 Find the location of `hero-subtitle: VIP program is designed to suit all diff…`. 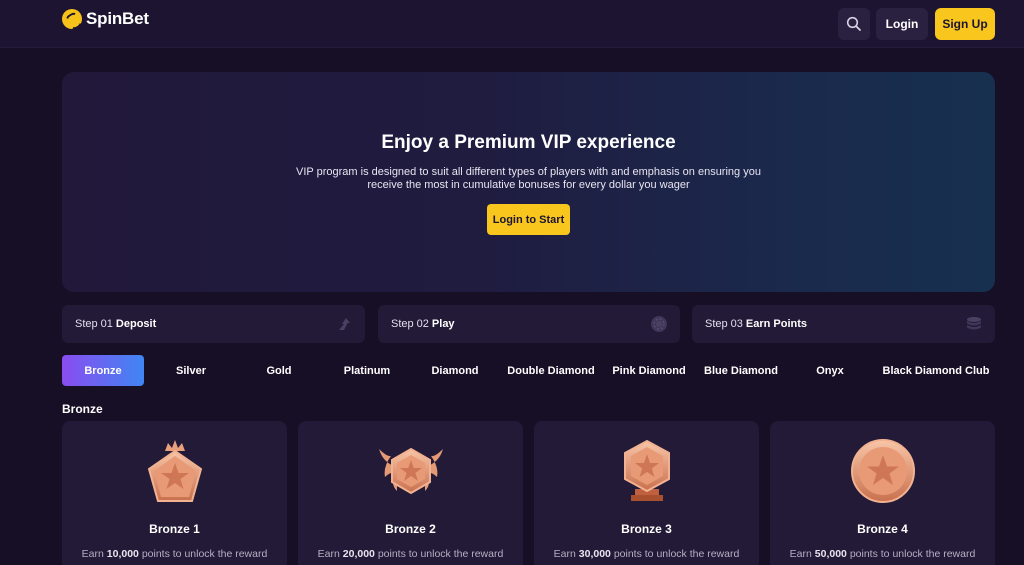

hero-subtitle: VIP program is designed to suit all diff… is located at coordinates (528, 179).